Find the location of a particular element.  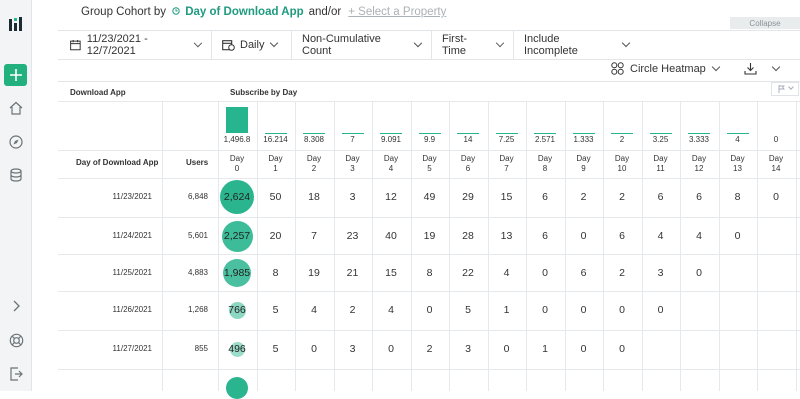

day-number: 5 is located at coordinates (429, 168).